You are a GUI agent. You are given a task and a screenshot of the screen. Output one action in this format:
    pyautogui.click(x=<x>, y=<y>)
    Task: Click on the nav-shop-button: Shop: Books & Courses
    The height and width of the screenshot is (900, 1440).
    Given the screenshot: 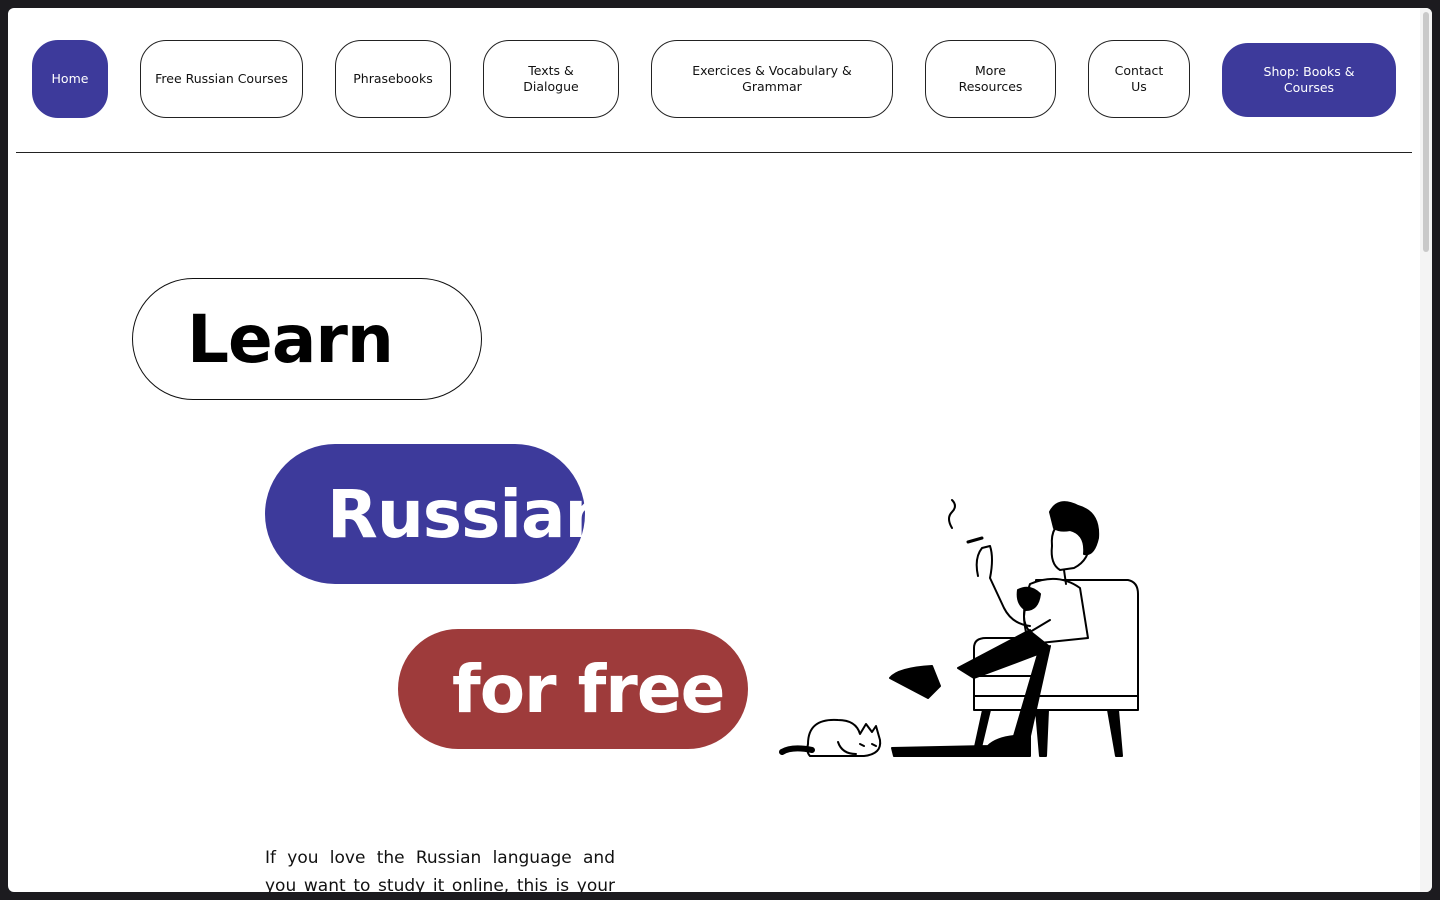 What is the action you would take?
    pyautogui.click(x=1309, y=80)
    